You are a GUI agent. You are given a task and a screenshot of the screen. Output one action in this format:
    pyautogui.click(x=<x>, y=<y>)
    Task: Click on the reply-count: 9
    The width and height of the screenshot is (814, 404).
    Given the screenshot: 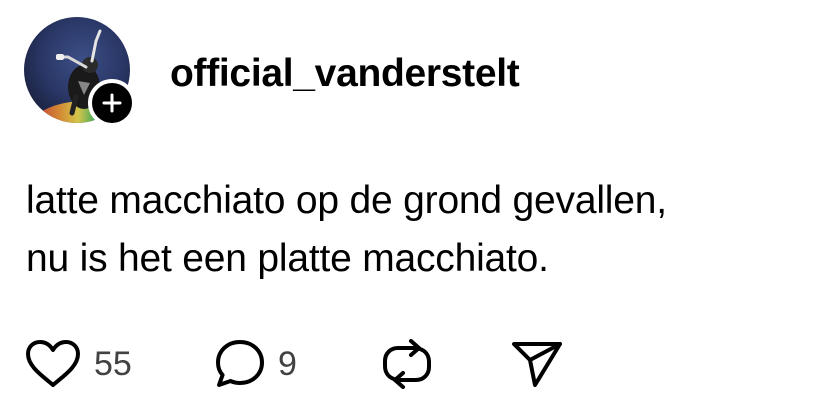 What is the action you would take?
    pyautogui.click(x=287, y=364)
    